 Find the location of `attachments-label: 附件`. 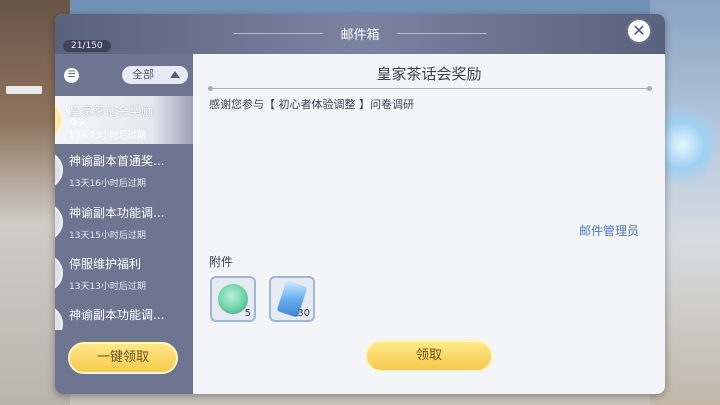

attachments-label: 附件 is located at coordinates (221, 262).